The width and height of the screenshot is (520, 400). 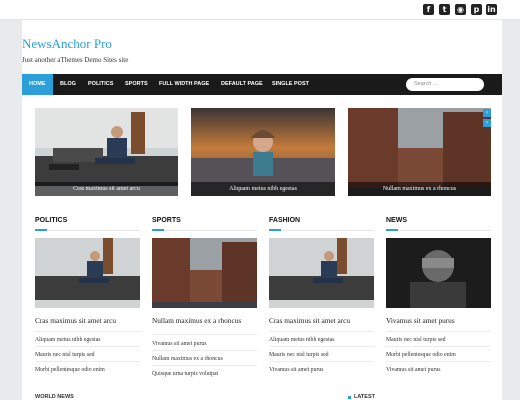 What do you see at coordinates (349, 397) in the screenshot?
I see `latest-accent` at bounding box center [349, 397].